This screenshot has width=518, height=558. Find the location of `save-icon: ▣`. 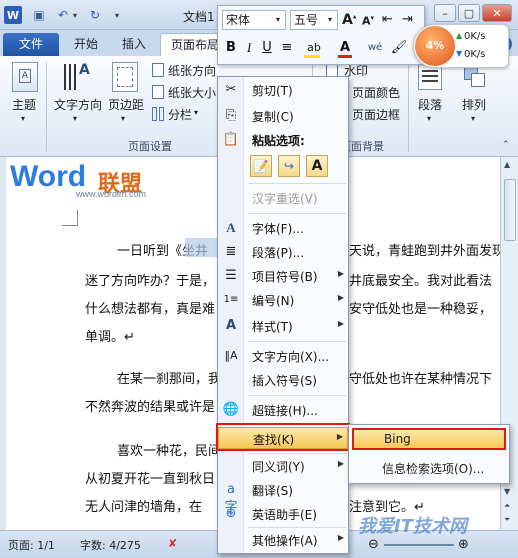

save-icon: ▣ is located at coordinates (39, 15).